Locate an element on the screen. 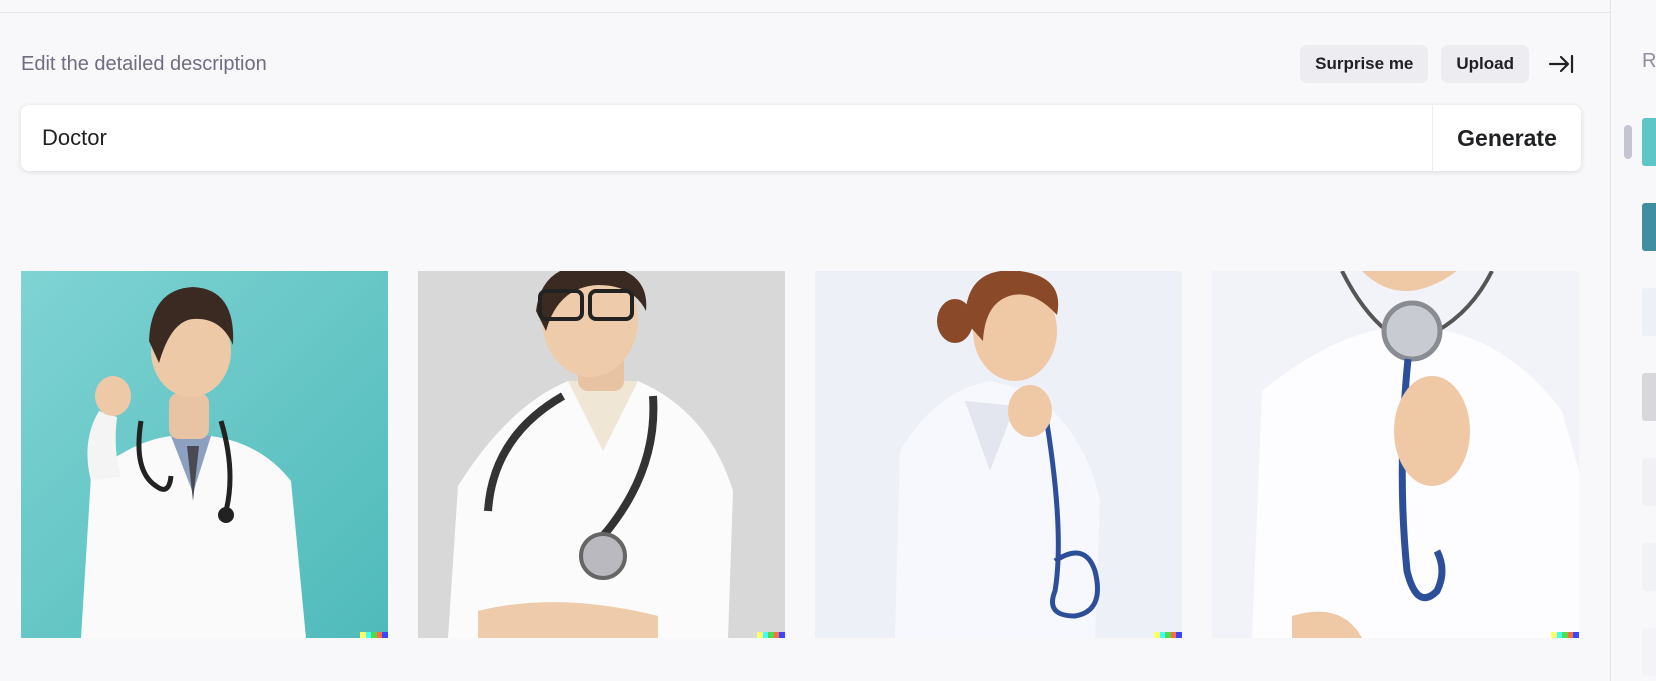  editor-heading: Edit the detailed description is located at coordinates (144, 63).